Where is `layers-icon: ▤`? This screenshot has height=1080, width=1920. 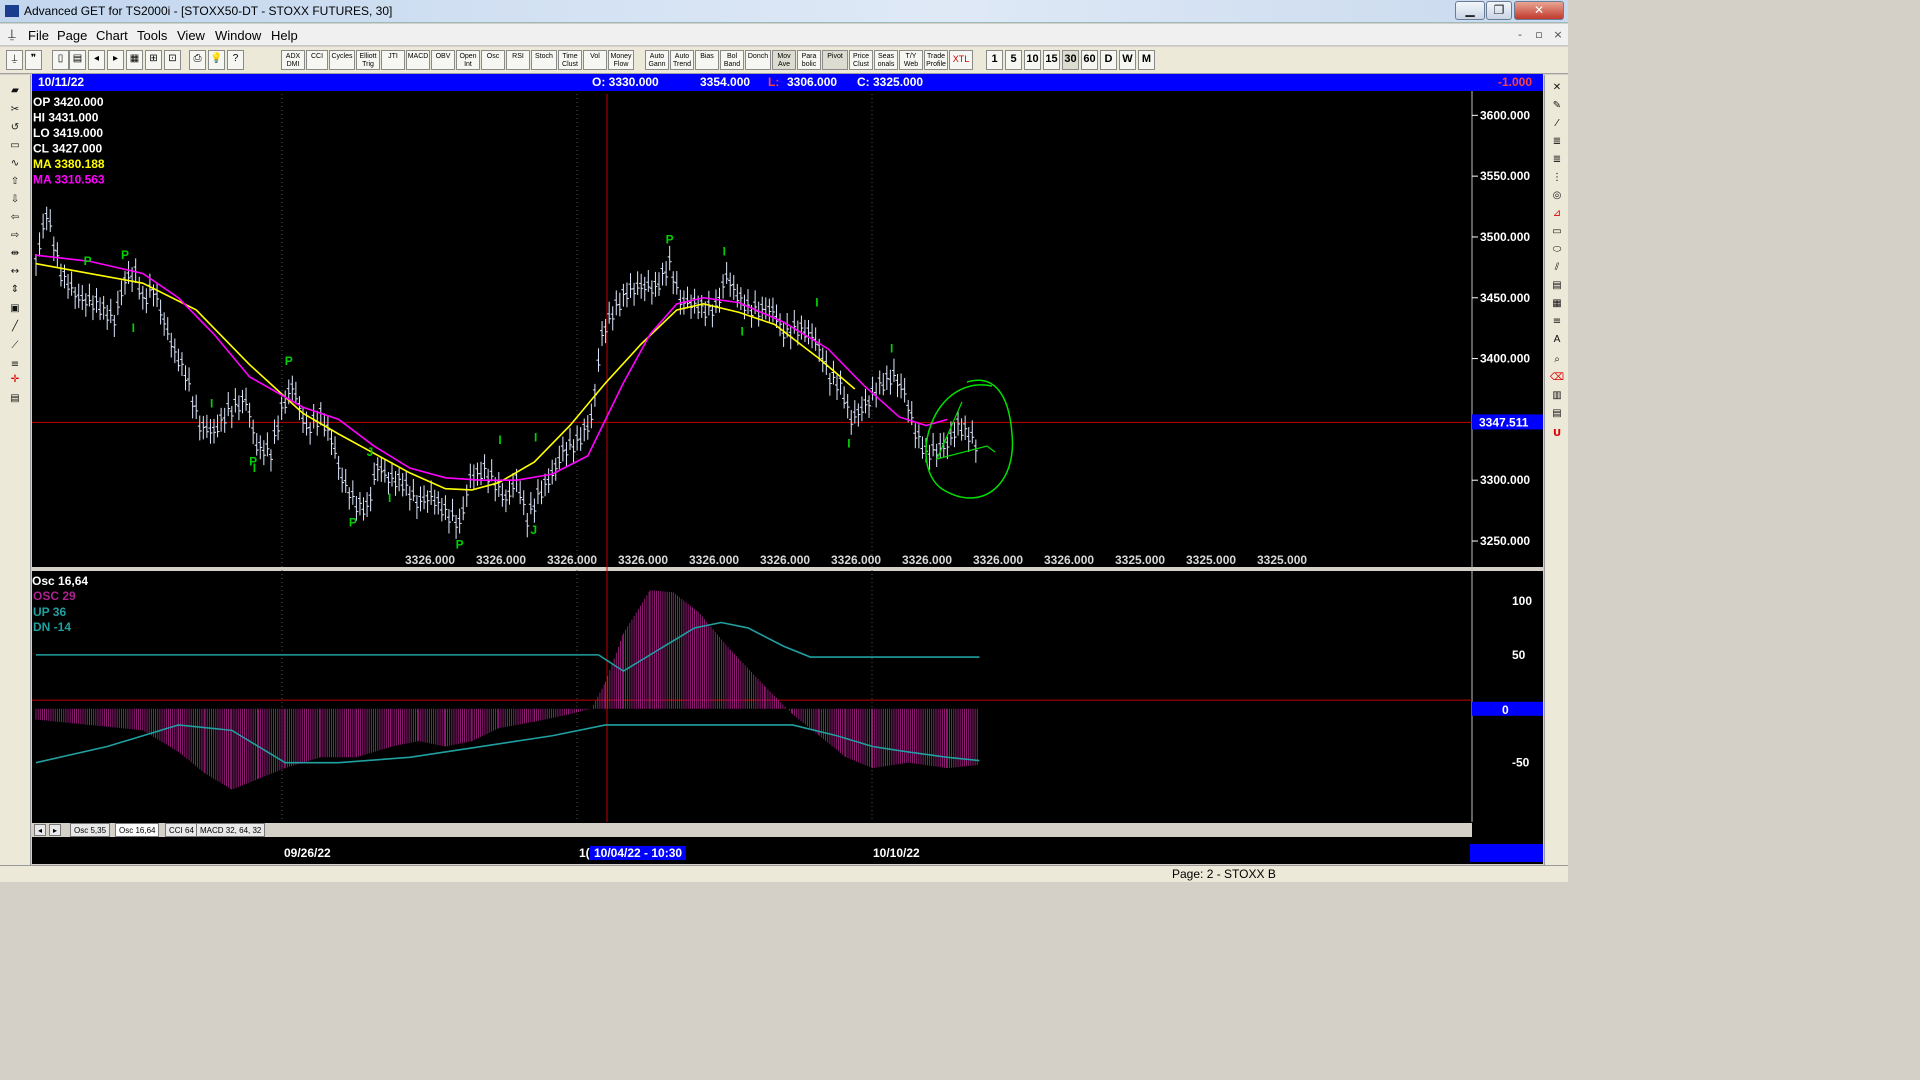 layers-icon: ▤ is located at coordinates (1557, 414).